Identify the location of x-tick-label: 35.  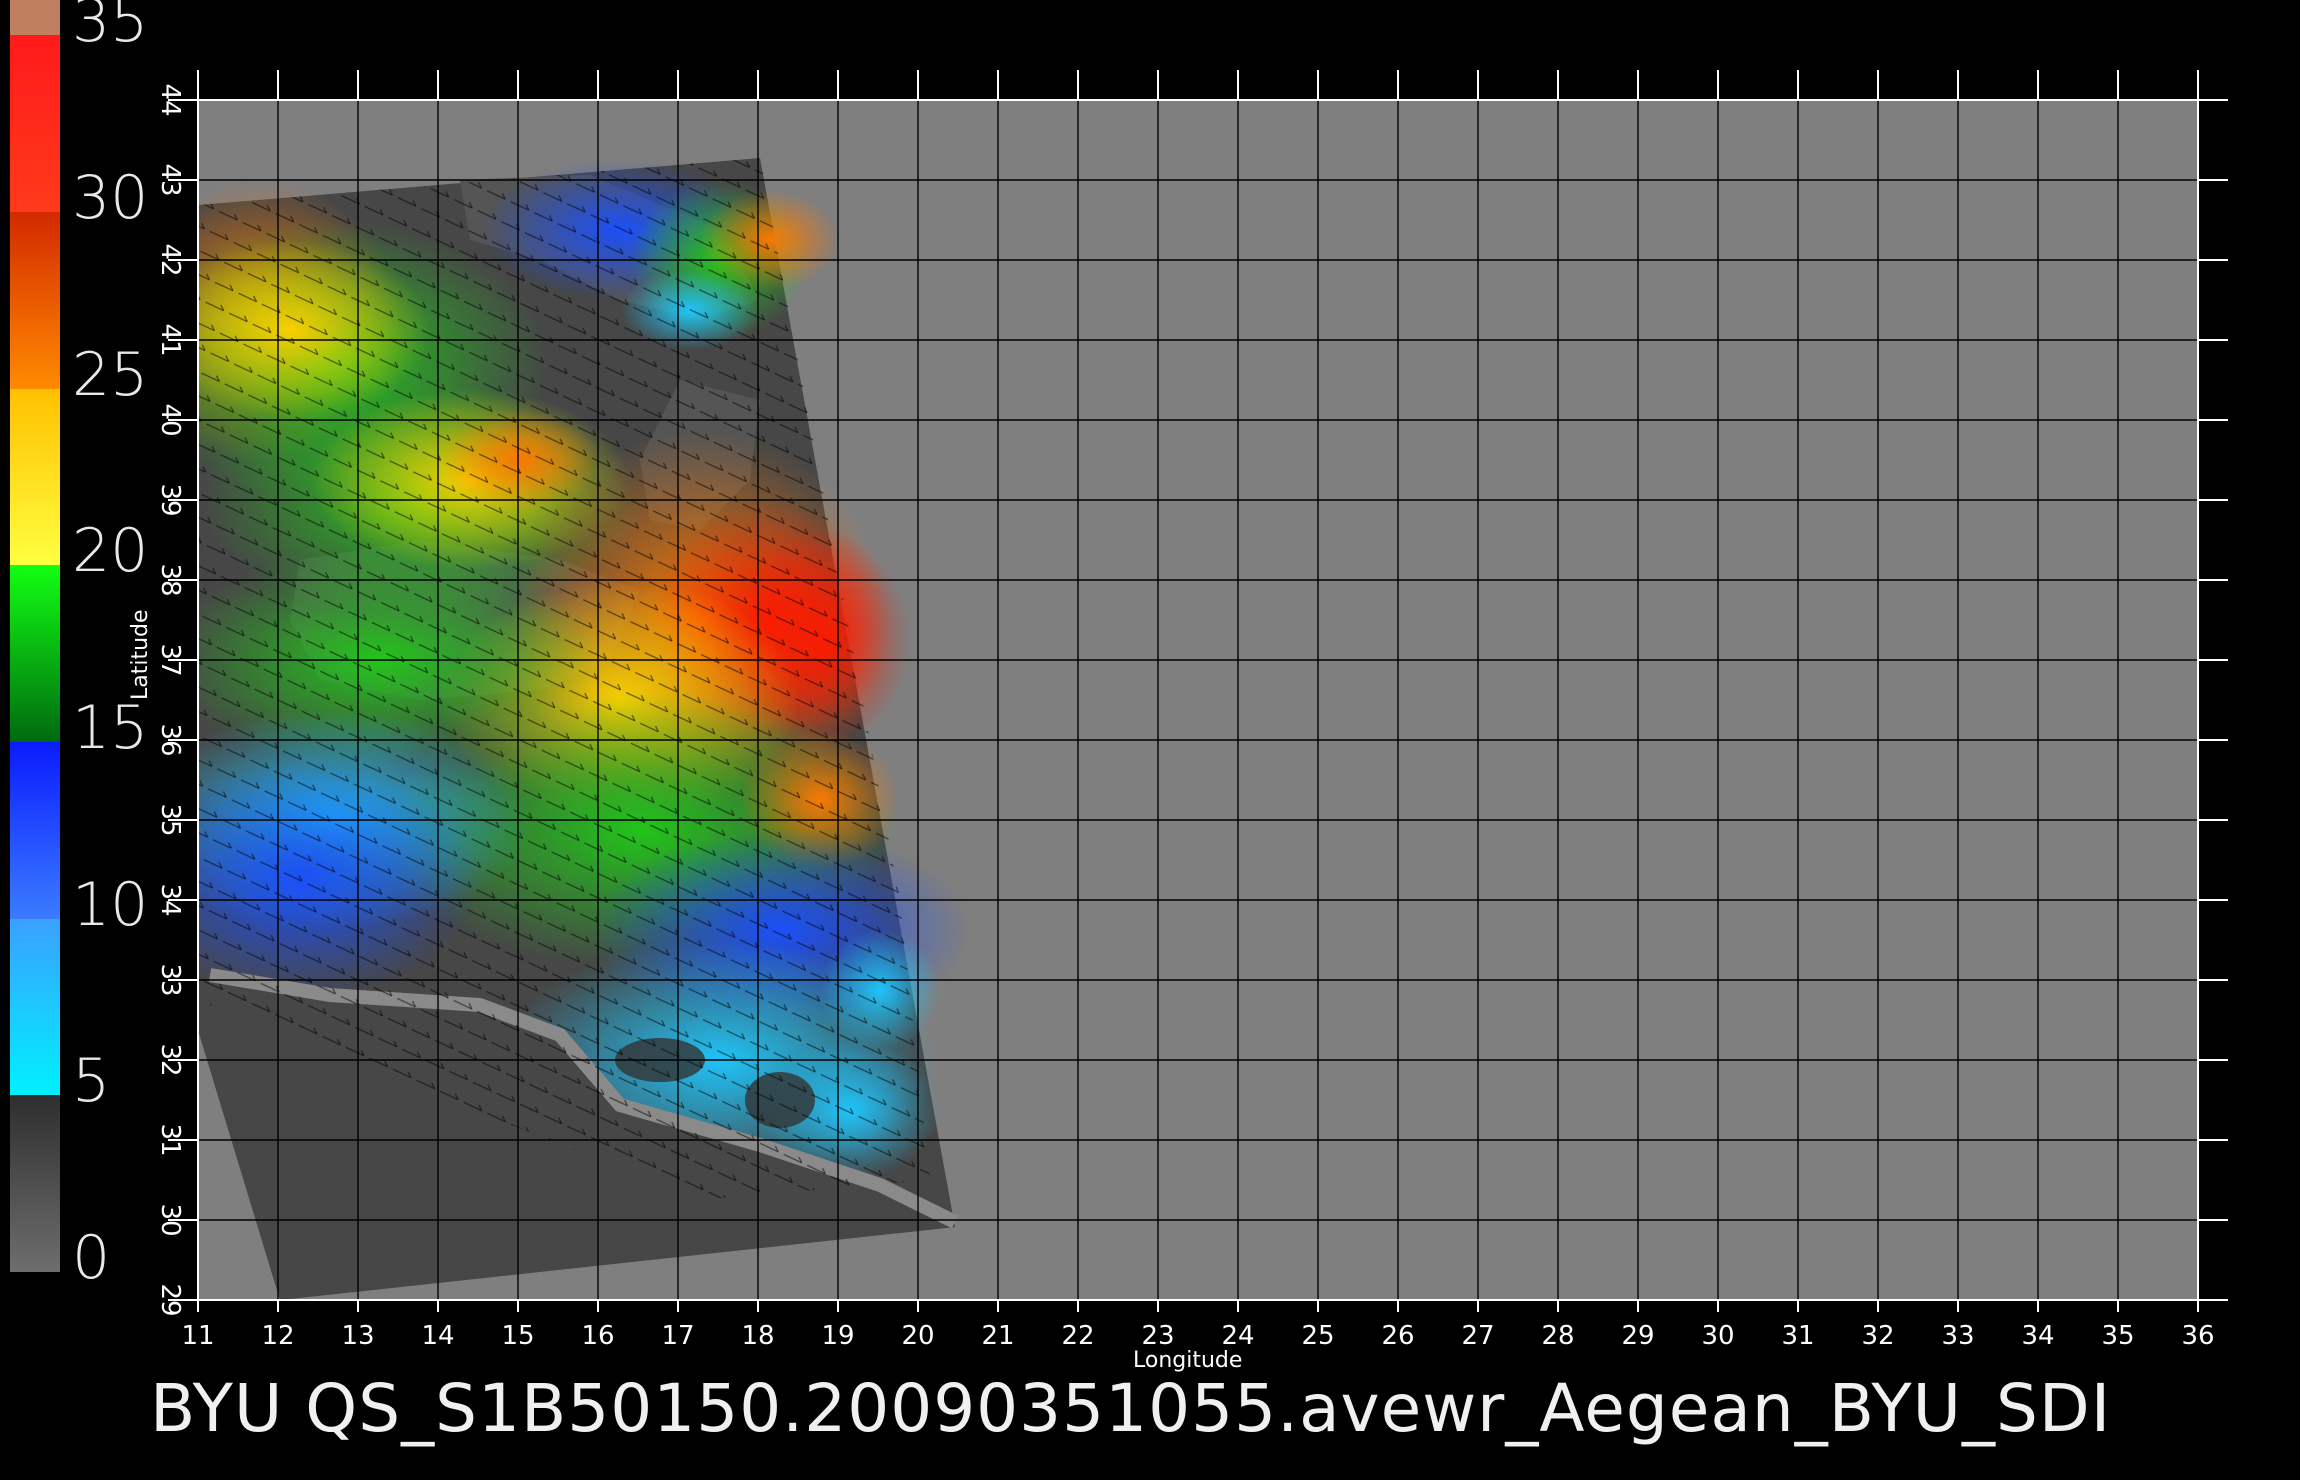
(2117, 1336).